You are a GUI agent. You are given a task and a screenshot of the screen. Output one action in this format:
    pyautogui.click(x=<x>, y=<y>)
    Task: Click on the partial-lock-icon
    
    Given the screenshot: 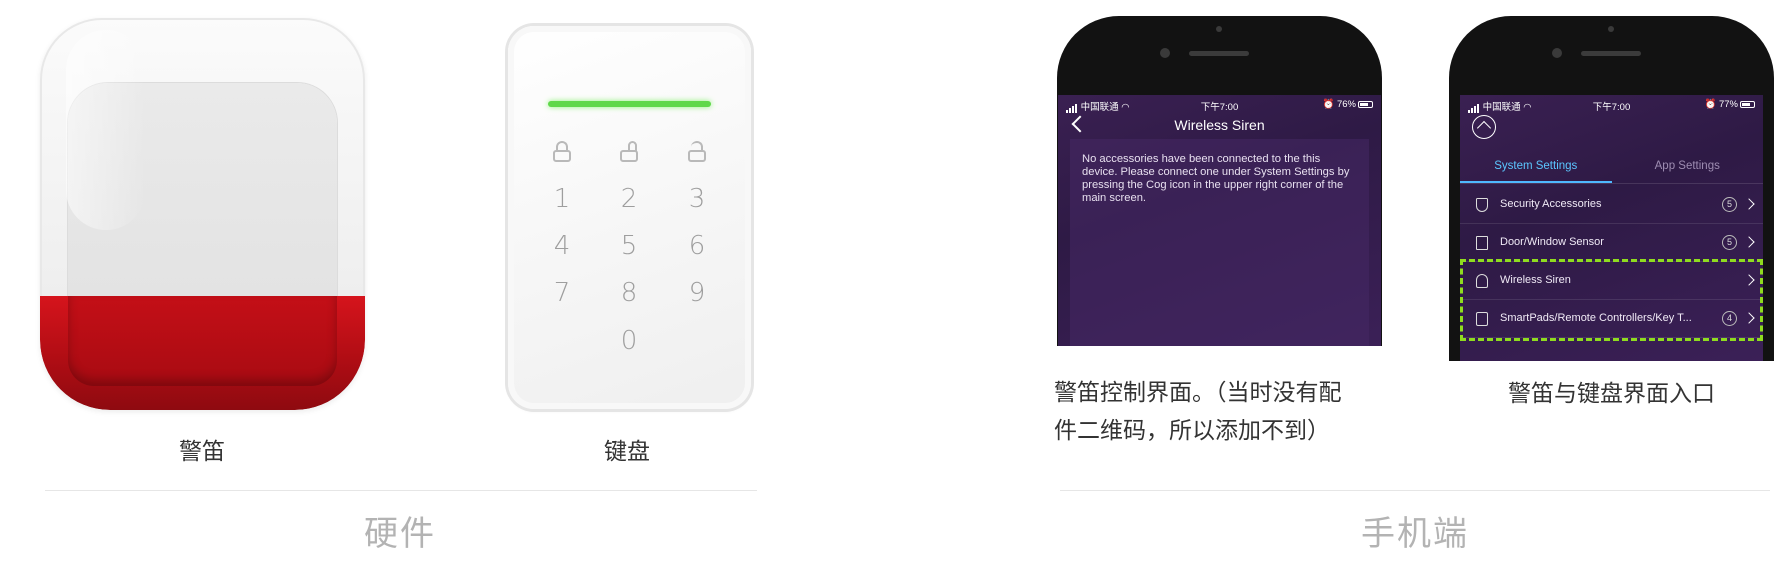 What is the action you would take?
    pyautogui.click(x=629, y=151)
    